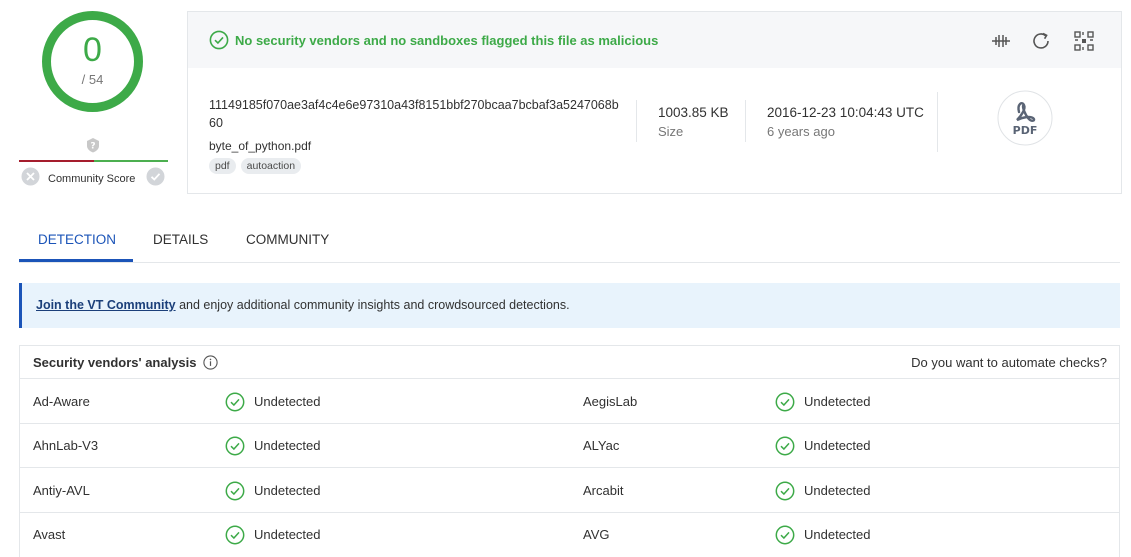  What do you see at coordinates (569, 535) in the screenshot?
I see `table-row: Avast Undetected AVG Undetected` at bounding box center [569, 535].